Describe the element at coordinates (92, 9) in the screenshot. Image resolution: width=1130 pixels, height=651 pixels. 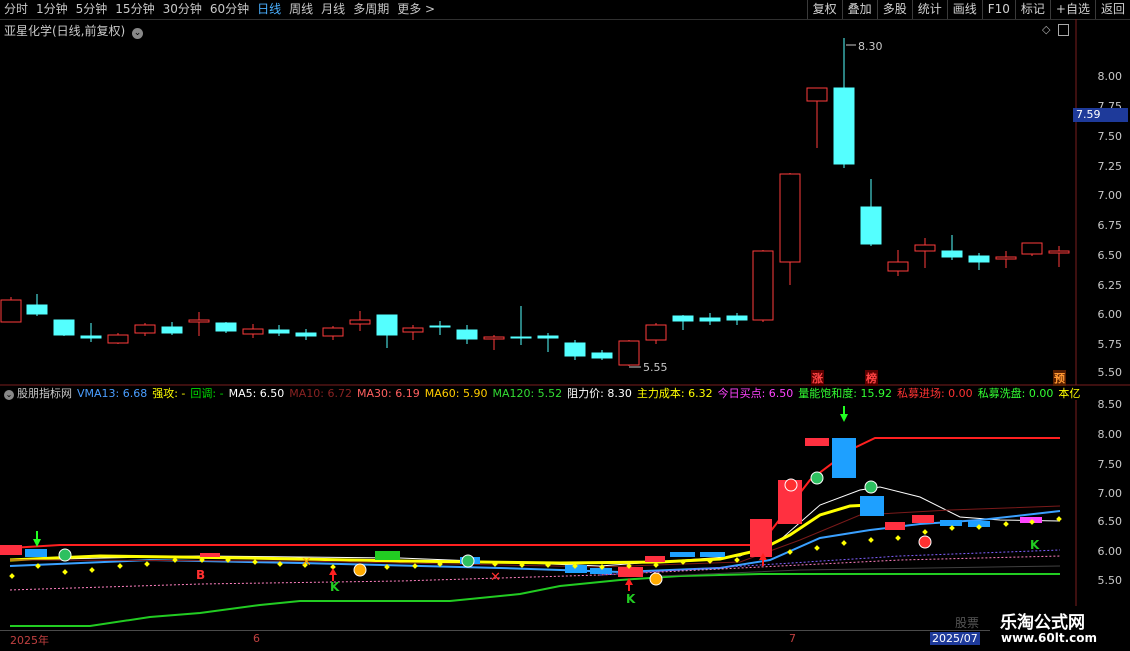
I see `tab-2: 5分钟` at that location.